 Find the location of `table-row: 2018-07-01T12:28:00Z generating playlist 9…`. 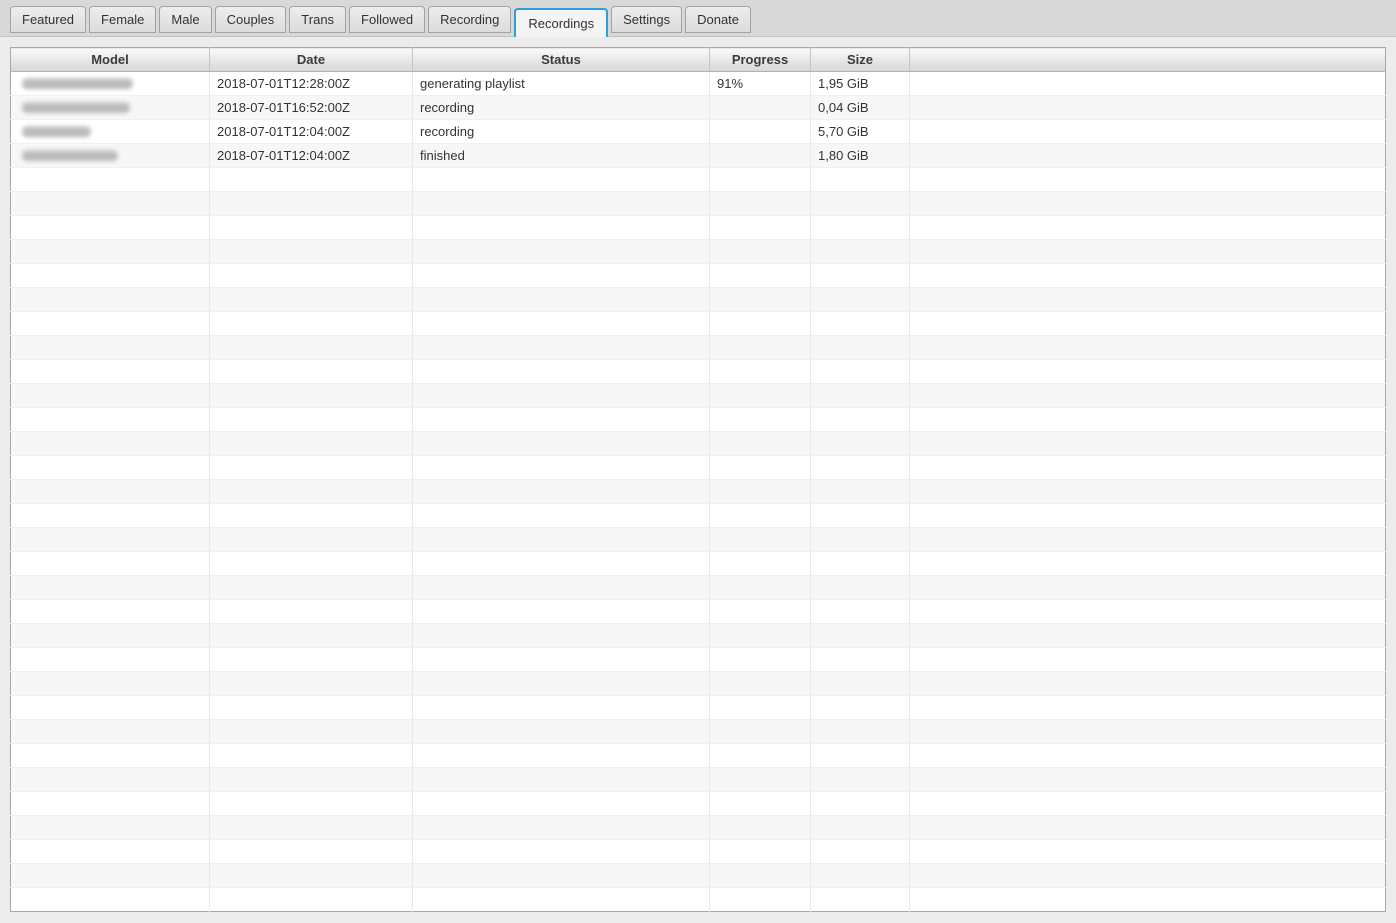

table-row: 2018-07-01T12:28:00Z generating playlist 9… is located at coordinates (698, 83).